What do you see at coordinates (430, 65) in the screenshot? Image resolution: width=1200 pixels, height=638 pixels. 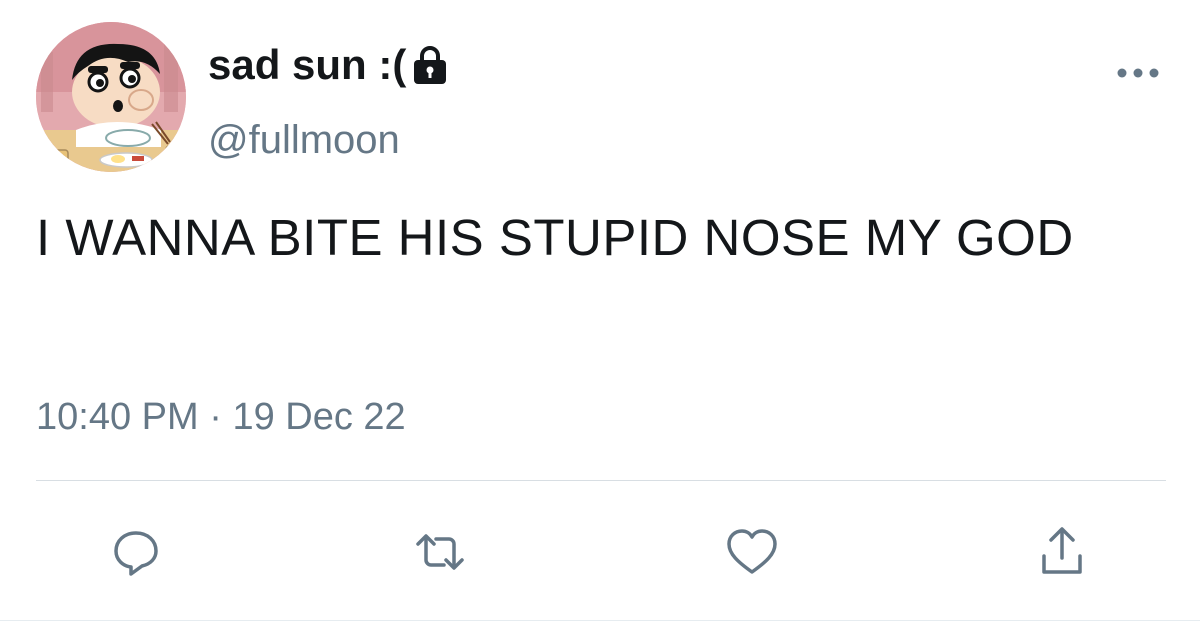 I see `lock-icon` at bounding box center [430, 65].